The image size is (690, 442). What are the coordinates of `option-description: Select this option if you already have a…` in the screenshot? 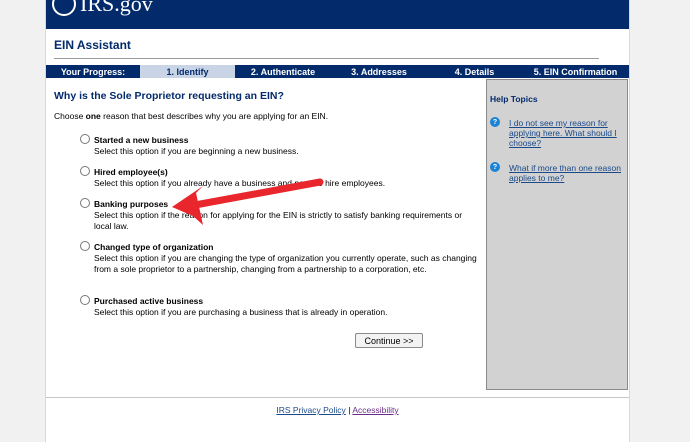 It's located at (240, 183).